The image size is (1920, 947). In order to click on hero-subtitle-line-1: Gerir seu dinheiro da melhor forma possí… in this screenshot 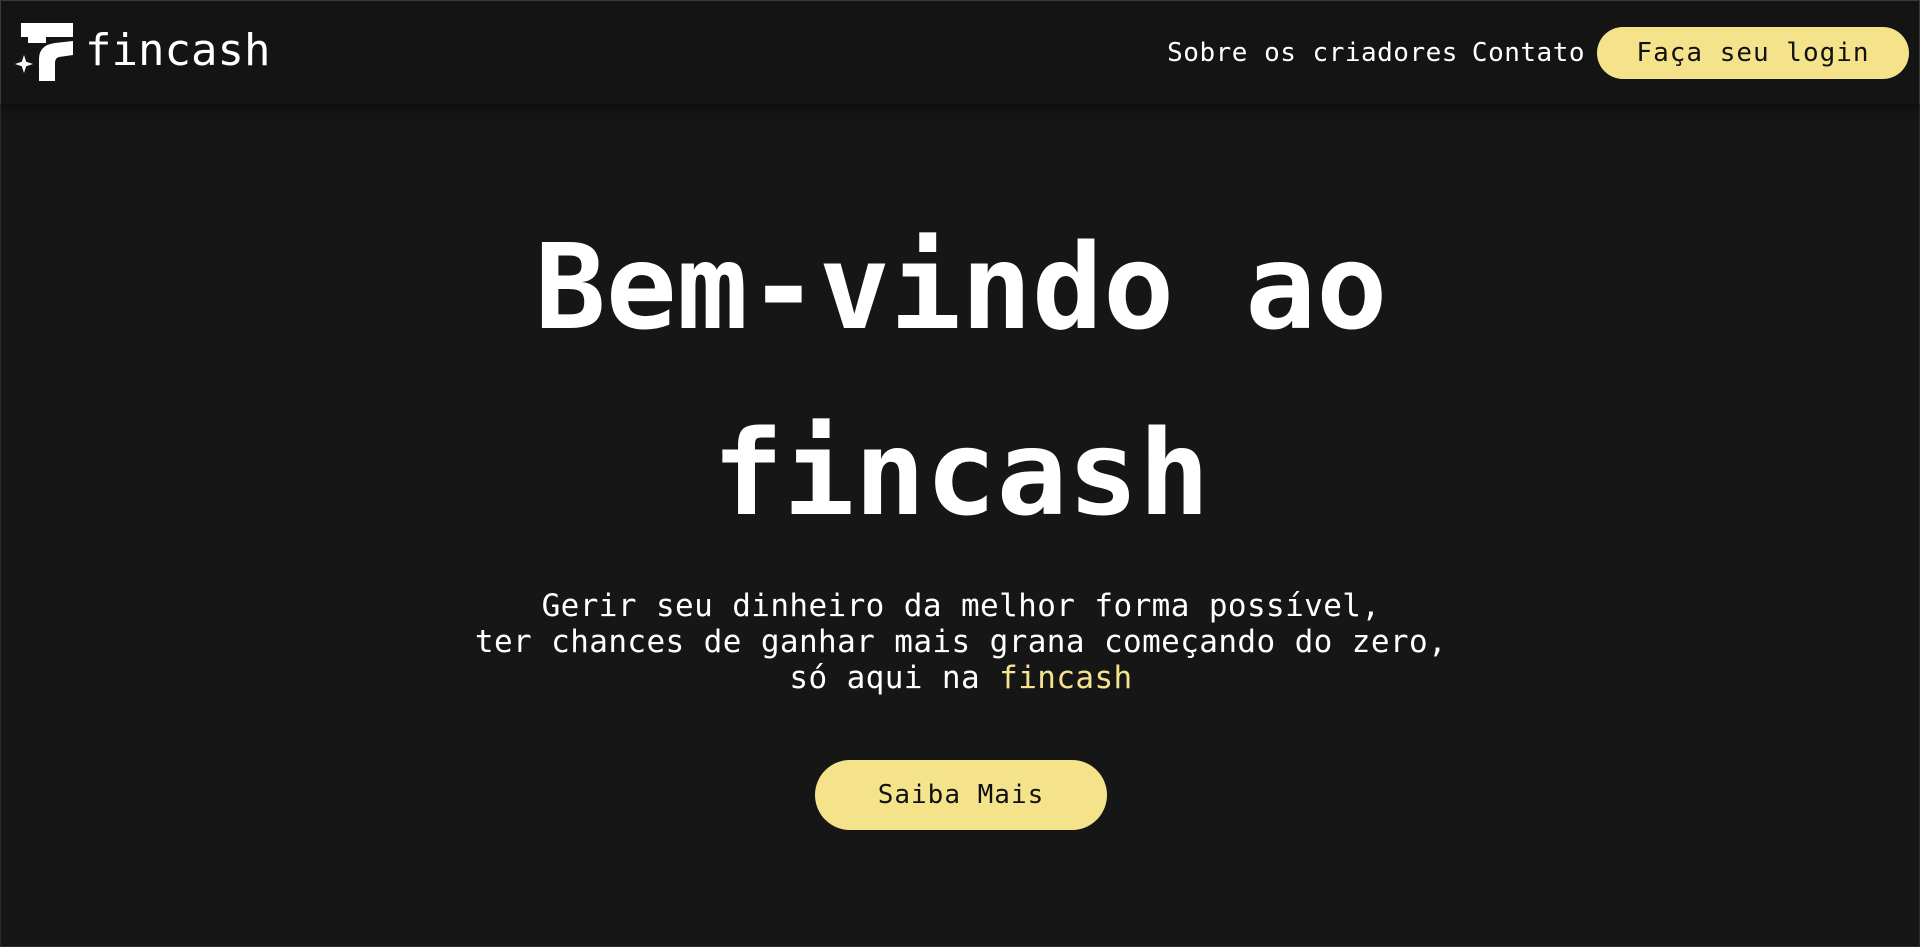, I will do `click(961, 606)`.